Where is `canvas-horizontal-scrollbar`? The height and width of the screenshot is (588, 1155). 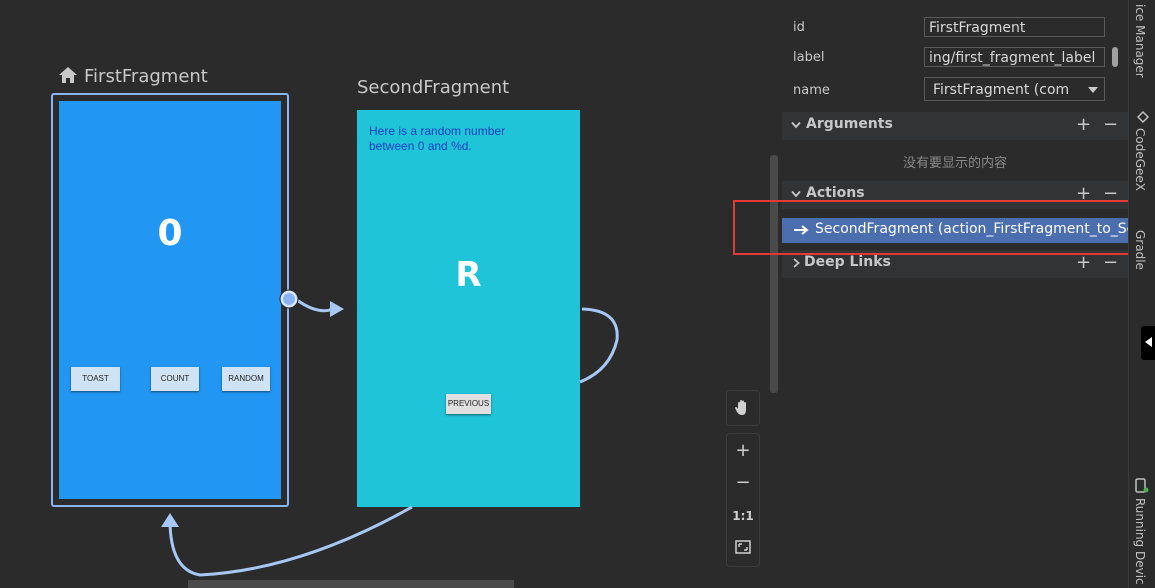 canvas-horizontal-scrollbar is located at coordinates (351, 584).